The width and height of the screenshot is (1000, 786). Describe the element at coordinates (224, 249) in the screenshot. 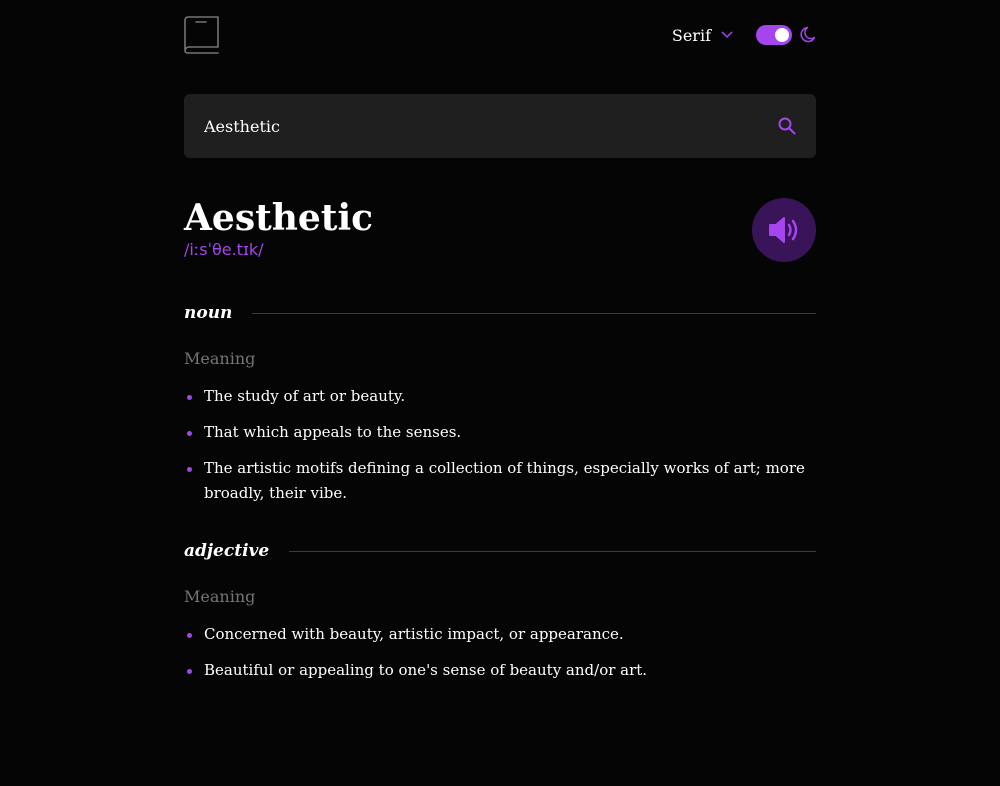

I see `phonetic: /iːsˈθe.tɪk/` at that location.